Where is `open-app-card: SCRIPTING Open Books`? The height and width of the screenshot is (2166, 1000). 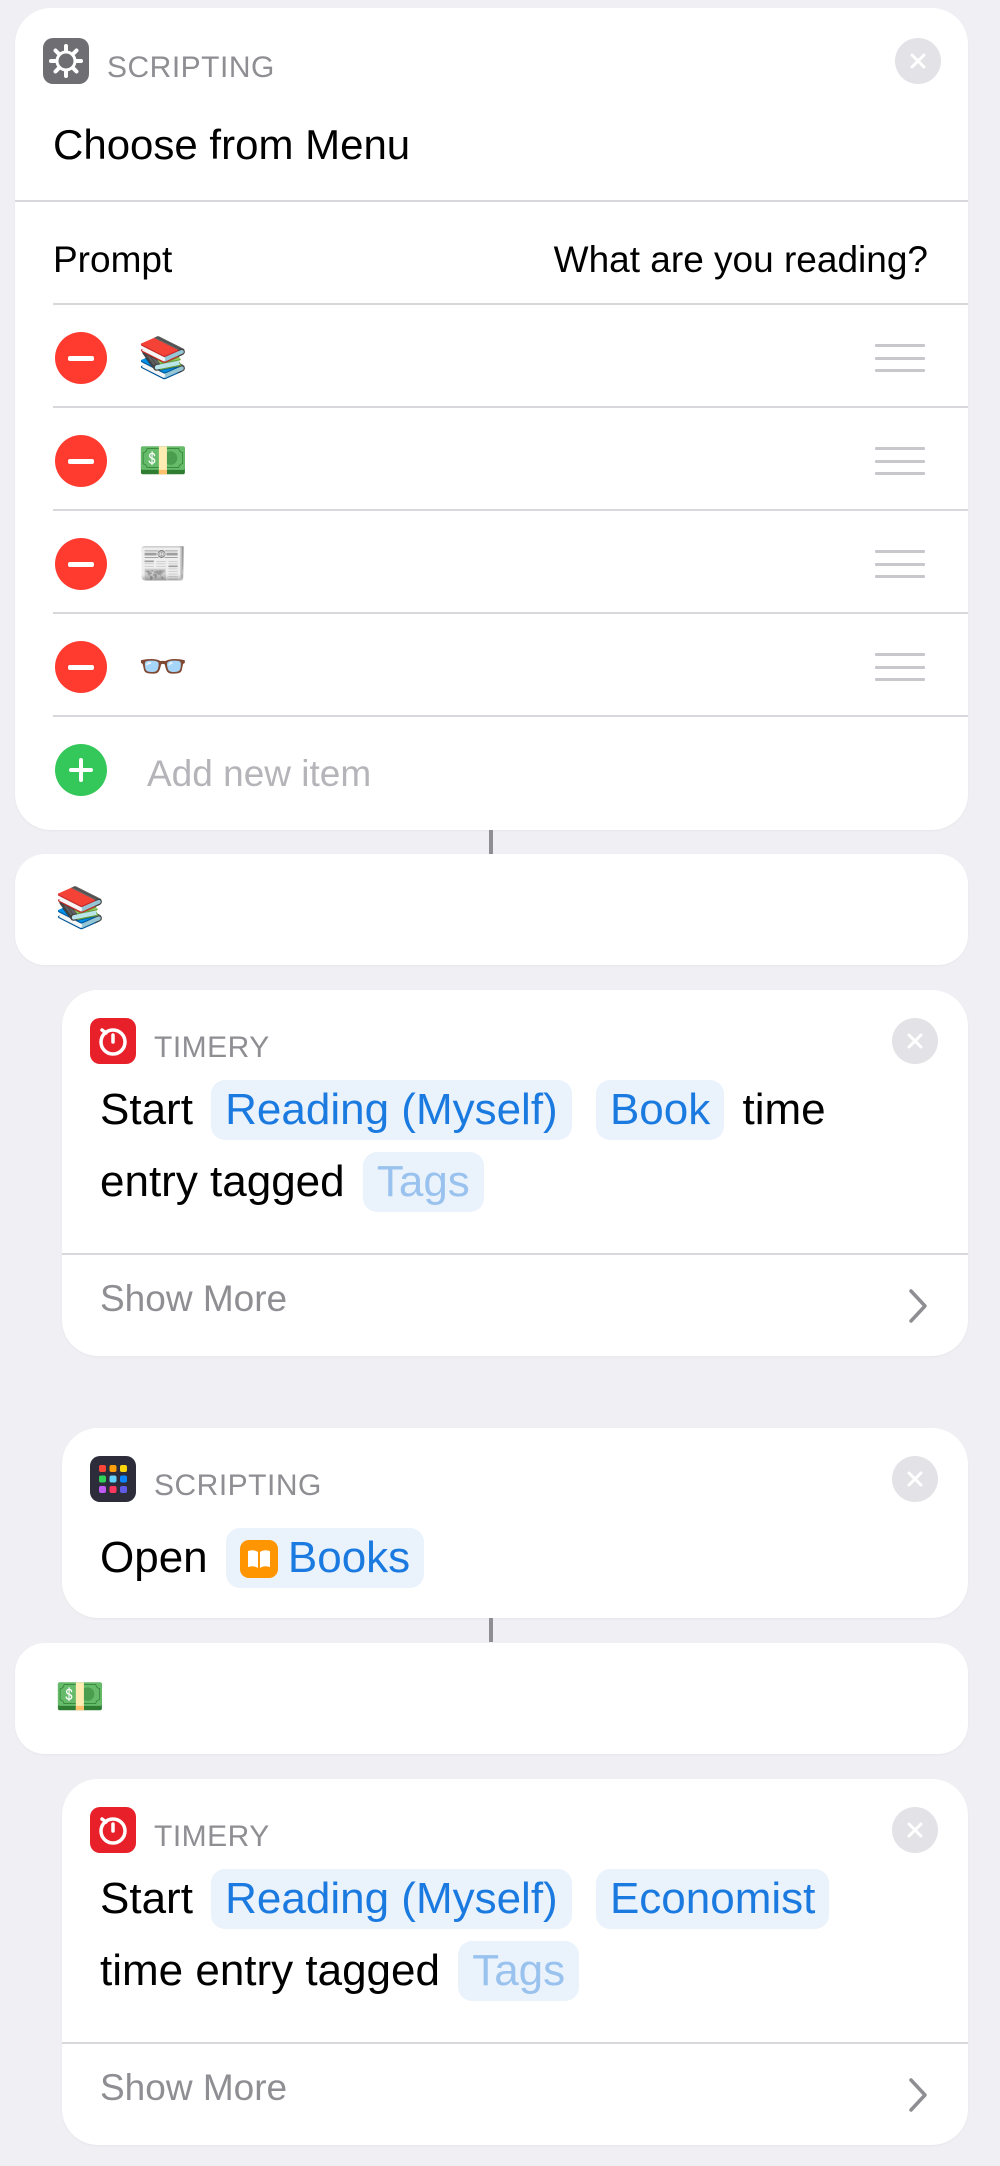
open-app-card: SCRIPTING Open Books is located at coordinates (515, 1523).